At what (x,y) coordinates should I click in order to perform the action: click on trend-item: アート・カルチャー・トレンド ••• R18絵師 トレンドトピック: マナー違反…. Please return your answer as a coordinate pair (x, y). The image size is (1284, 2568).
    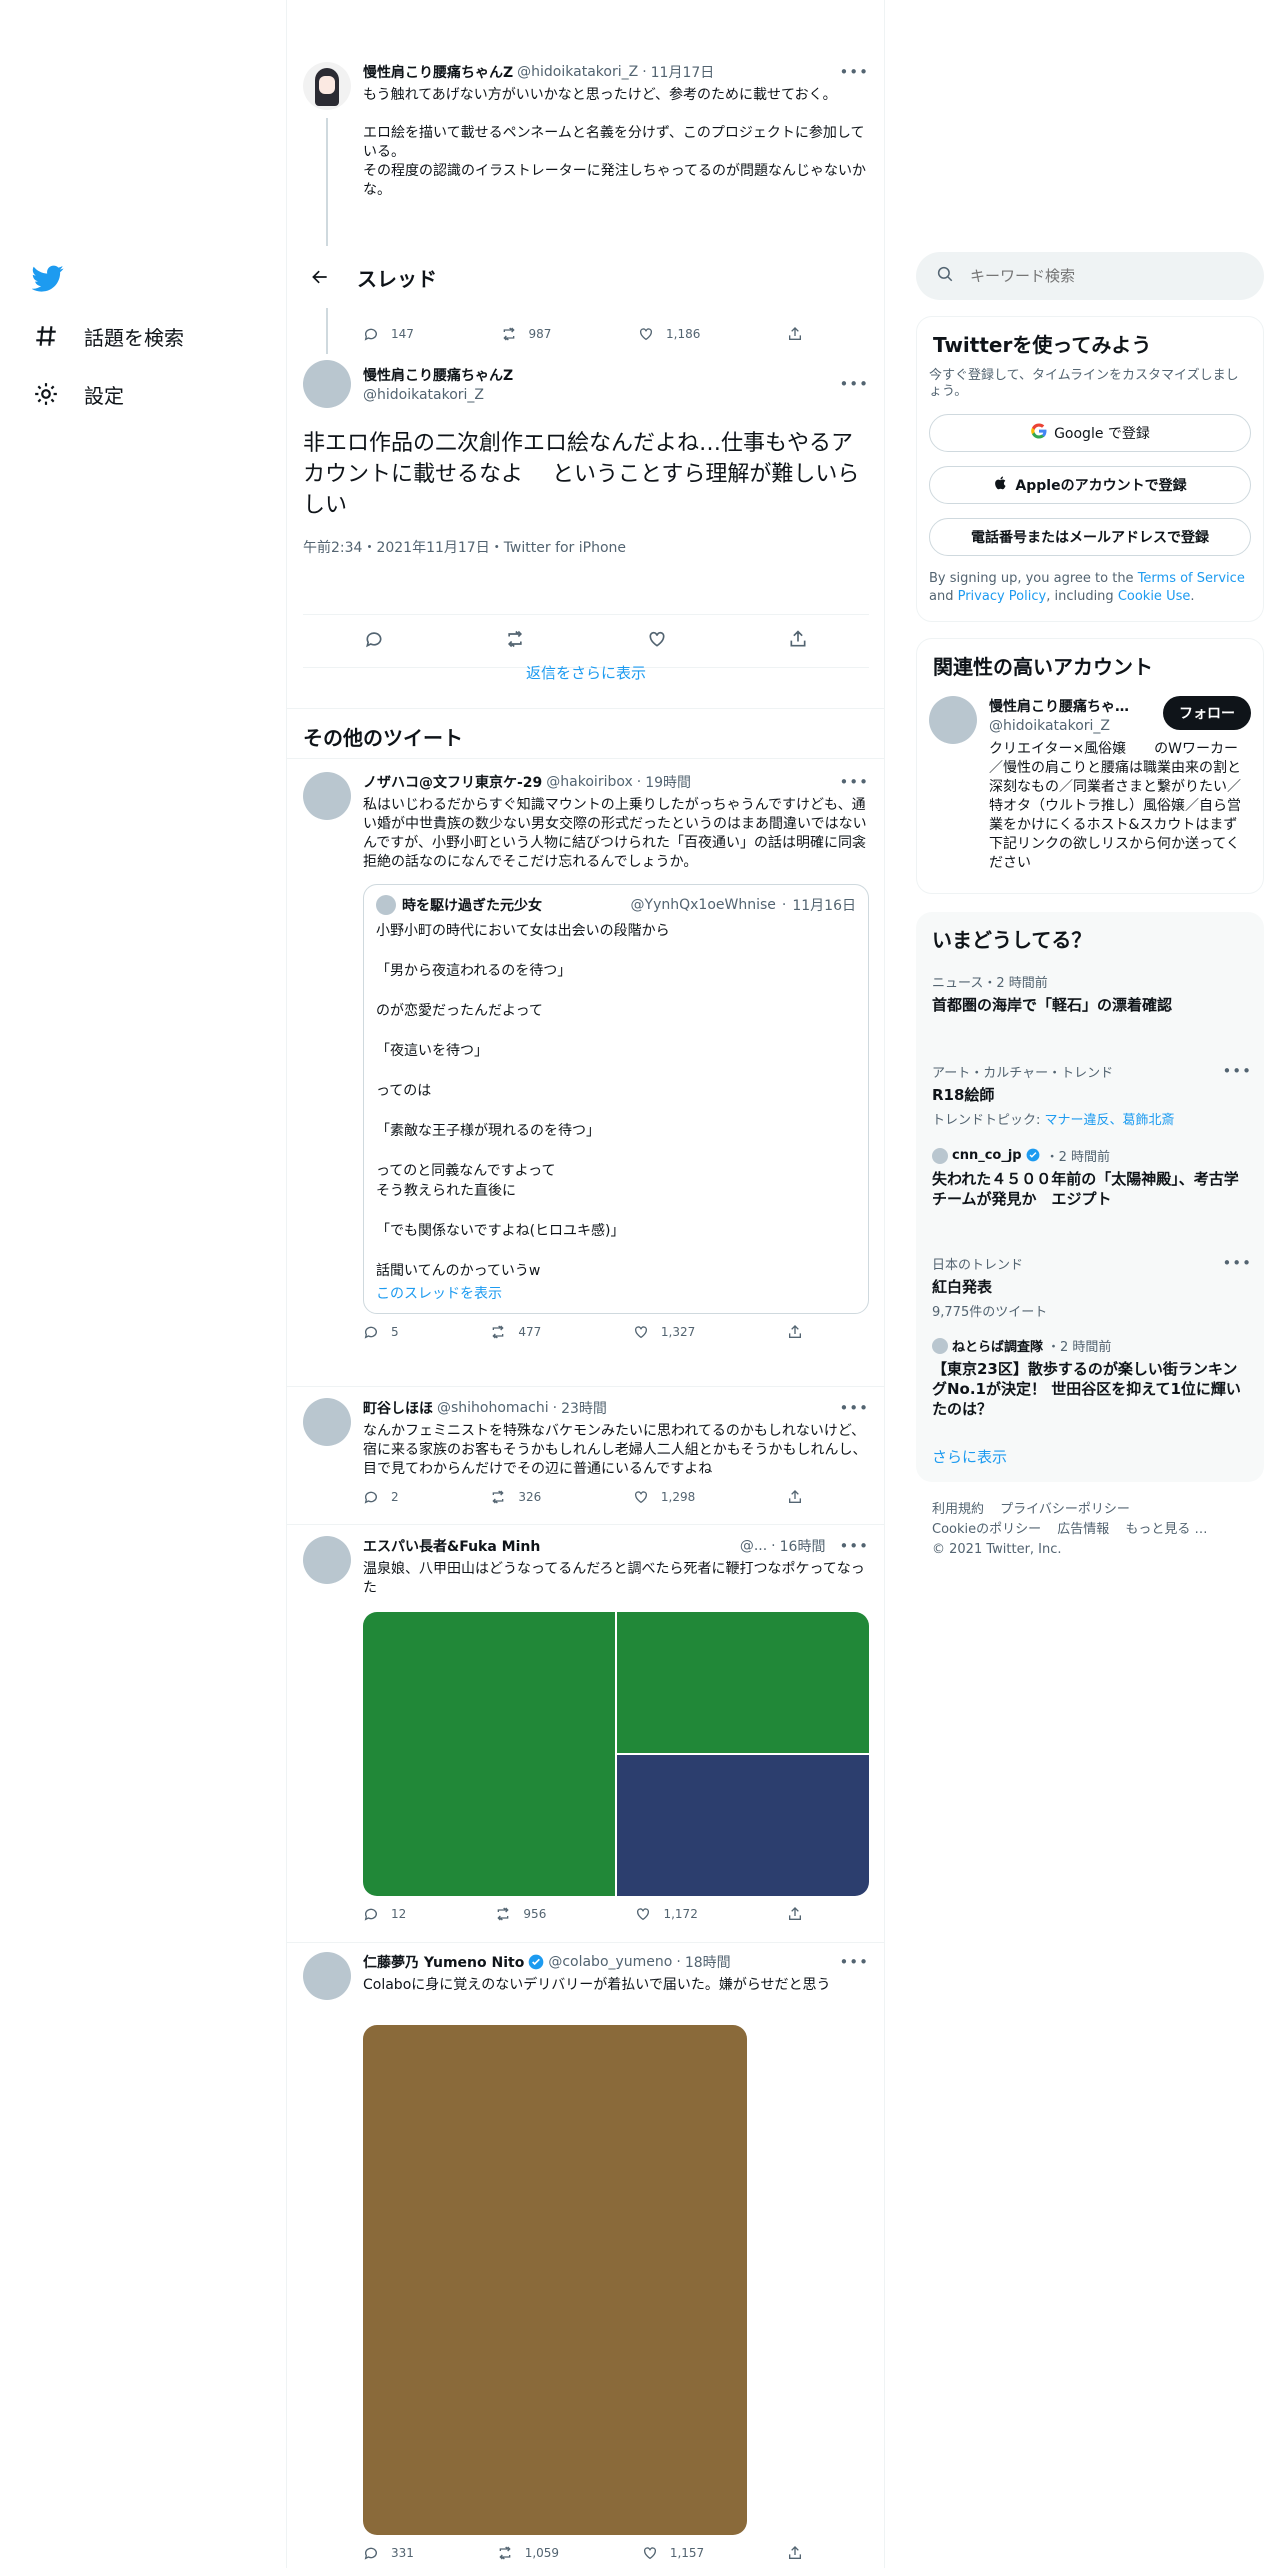
    Looking at the image, I should click on (1092, 1095).